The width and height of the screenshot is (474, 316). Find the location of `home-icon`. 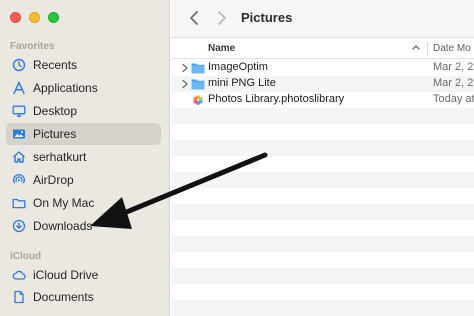

home-icon is located at coordinates (19, 157).